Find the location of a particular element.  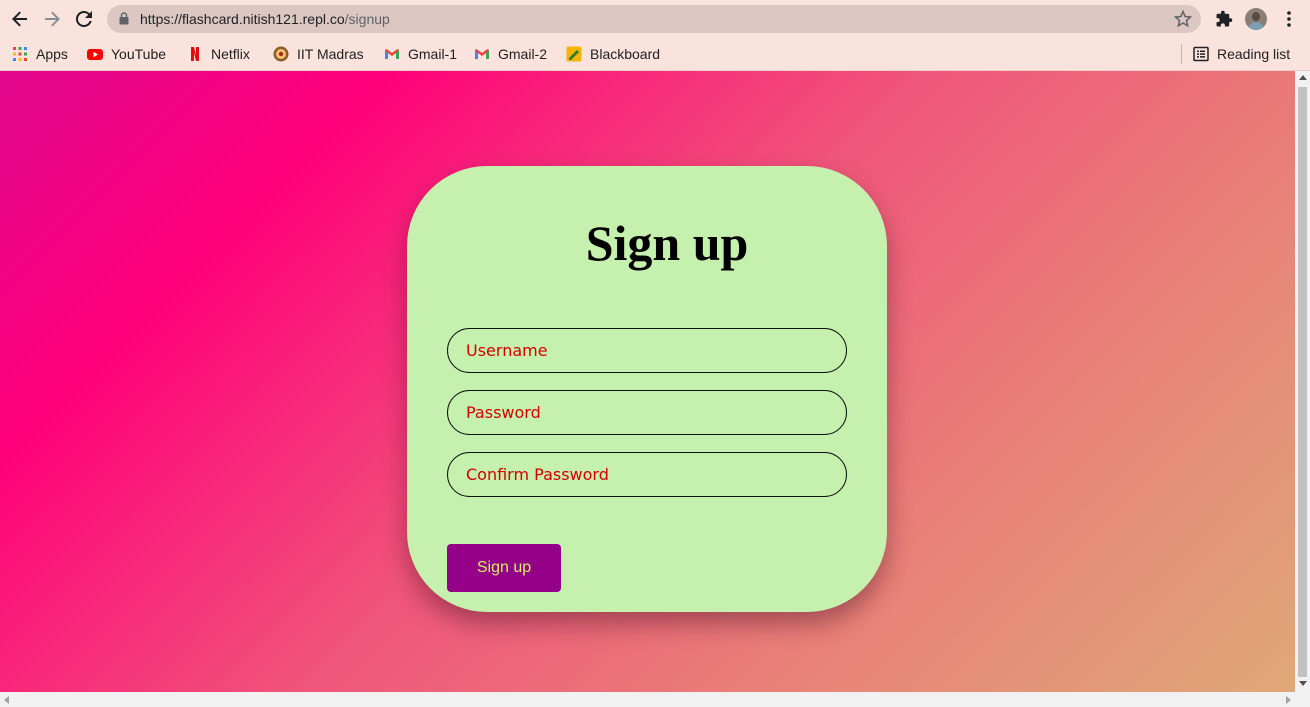

username-field is located at coordinates (647, 350).